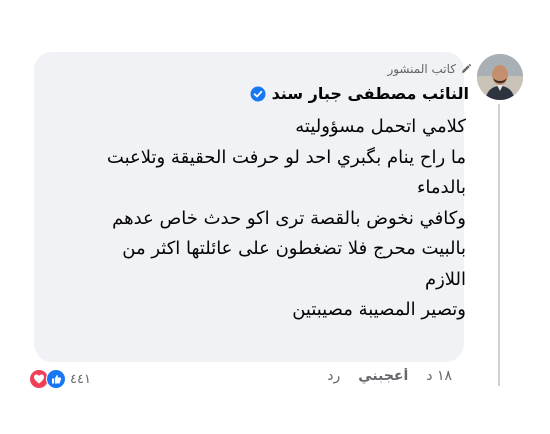 This screenshot has width=550, height=434. I want to click on comment-line: بالدماء, so click(441, 187).